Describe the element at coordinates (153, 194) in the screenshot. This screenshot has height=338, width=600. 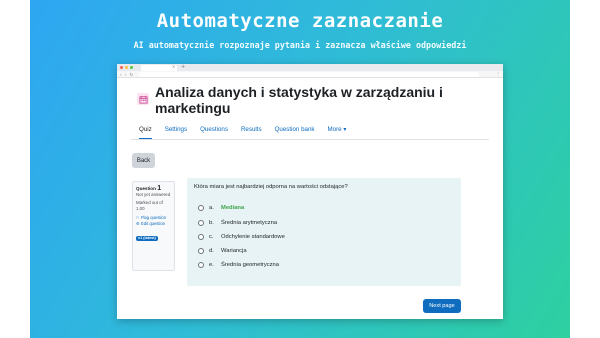
I see `question-status: Not yet answered` at that location.